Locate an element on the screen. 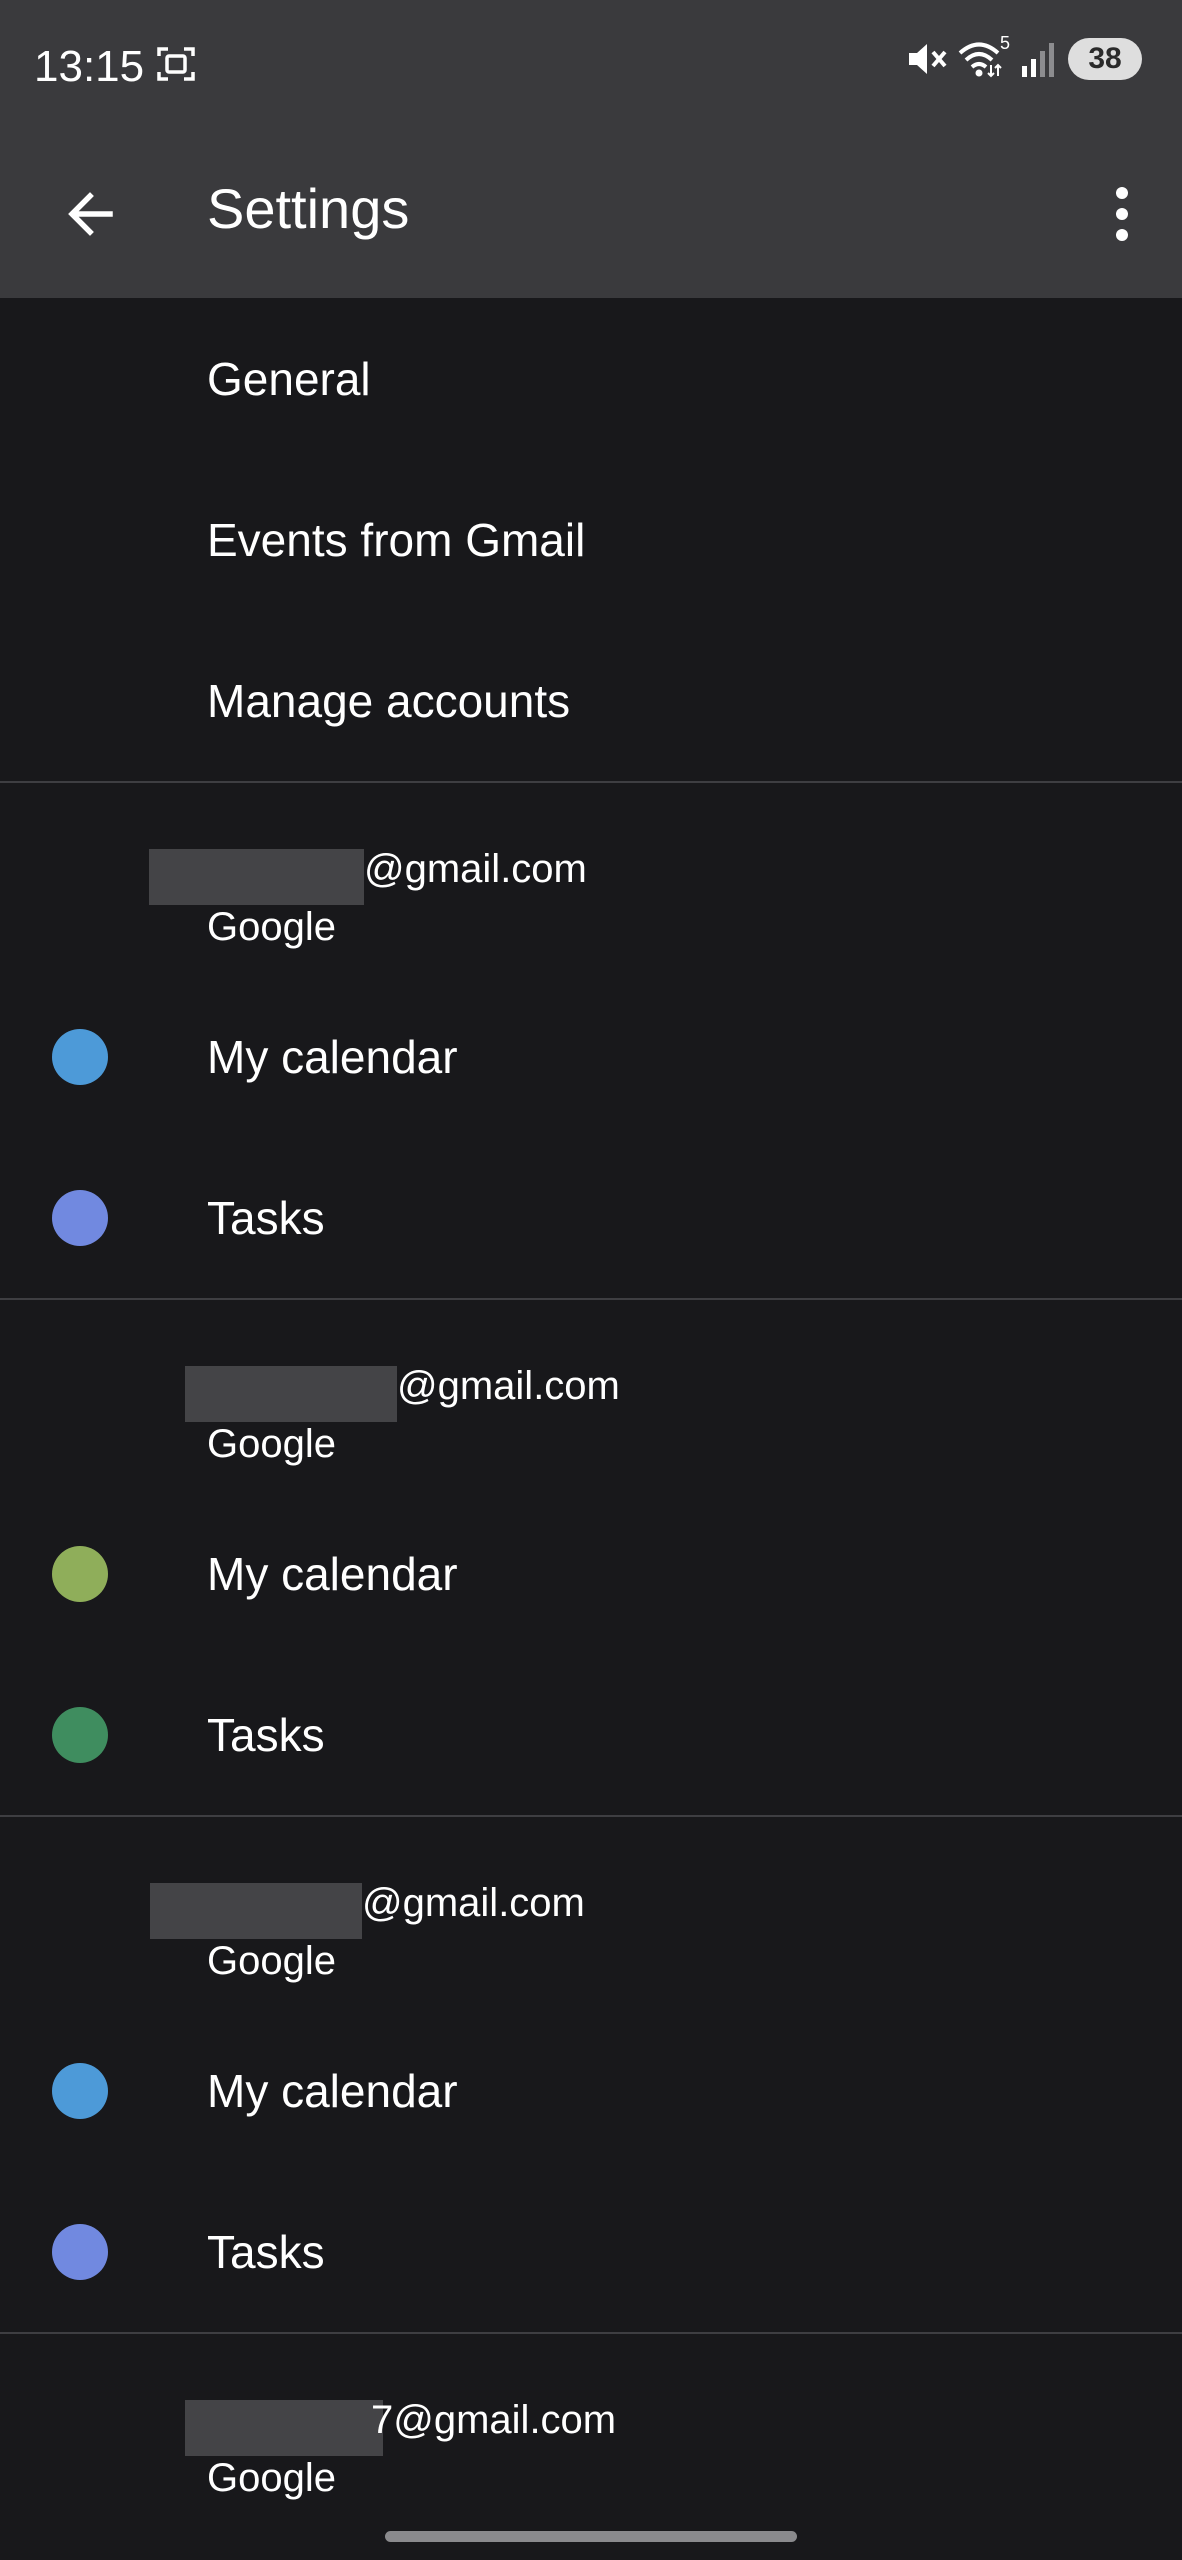  screenshot-icon is located at coordinates (176, 64).